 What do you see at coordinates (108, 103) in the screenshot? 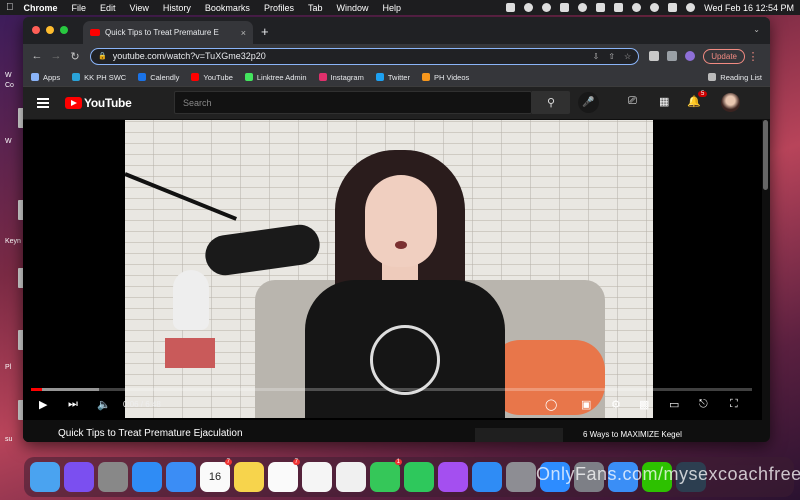
I see `youtube-logo-text: YouTube` at bounding box center [108, 103].